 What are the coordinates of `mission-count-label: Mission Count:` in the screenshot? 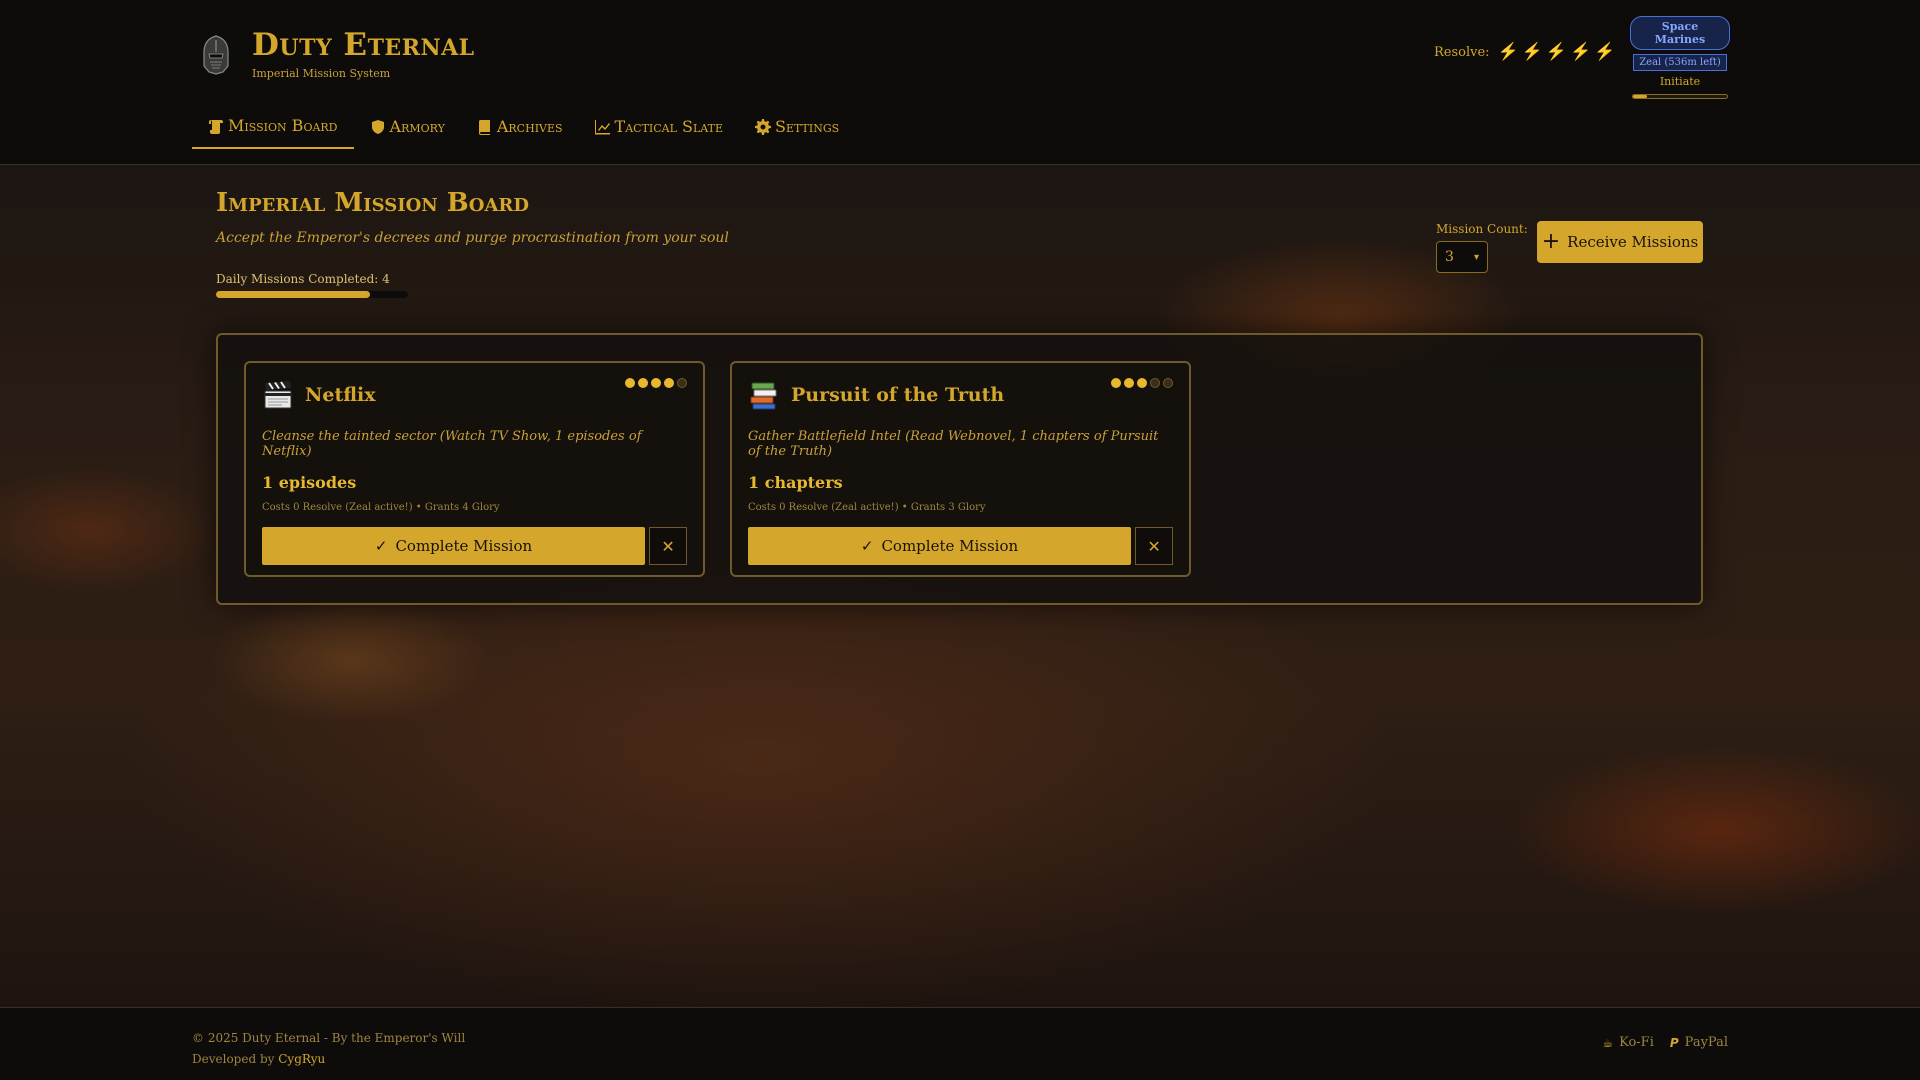 It's located at (1482, 229).